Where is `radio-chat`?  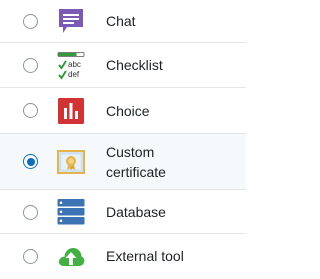
radio-chat is located at coordinates (30, 21).